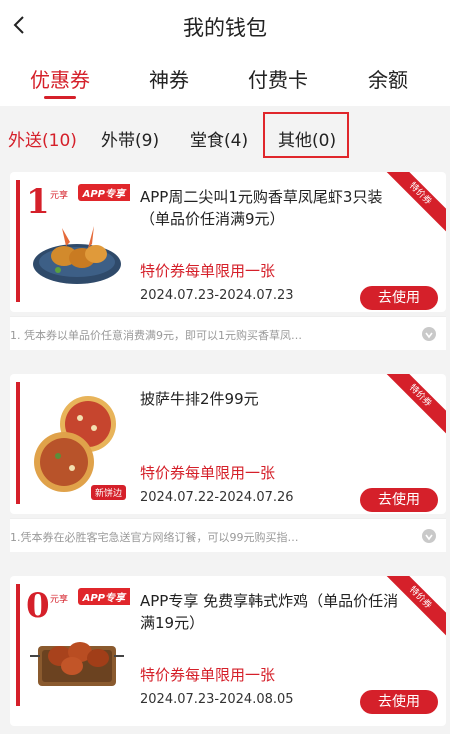  Describe the element at coordinates (217, 295) in the screenshot. I see `coupon-date: 2024.07.23-2024.07.23` at that location.